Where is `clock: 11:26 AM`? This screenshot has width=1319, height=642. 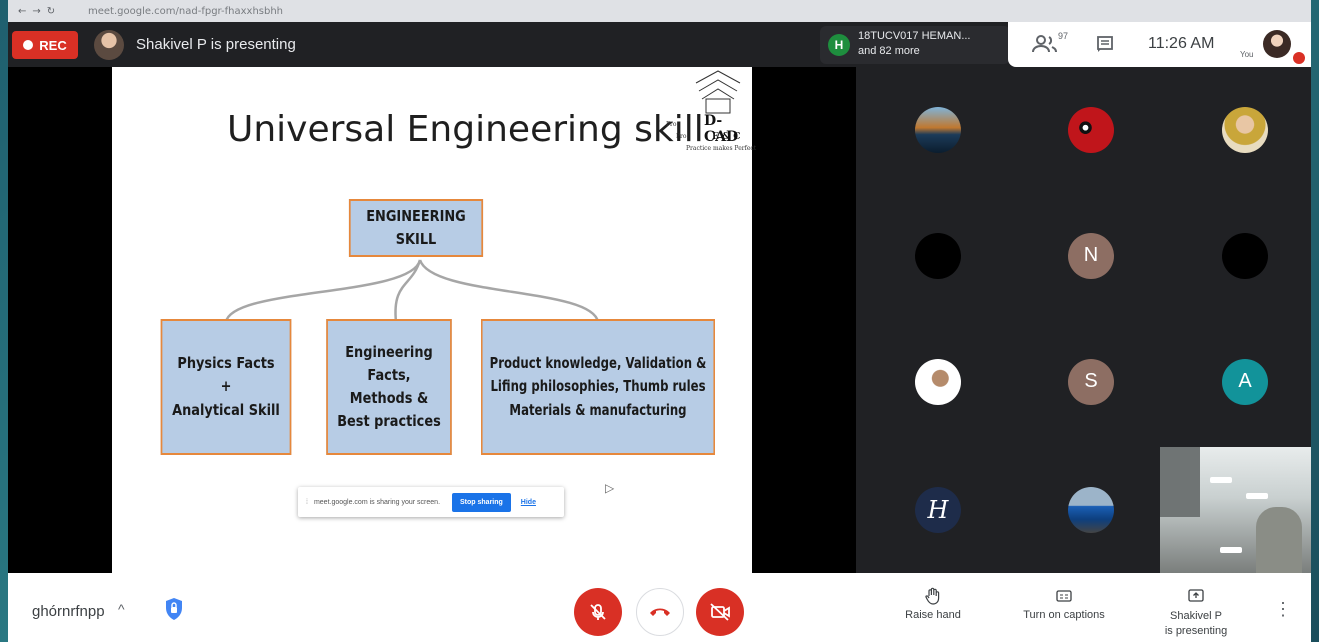
clock: 11:26 AM is located at coordinates (1181, 43).